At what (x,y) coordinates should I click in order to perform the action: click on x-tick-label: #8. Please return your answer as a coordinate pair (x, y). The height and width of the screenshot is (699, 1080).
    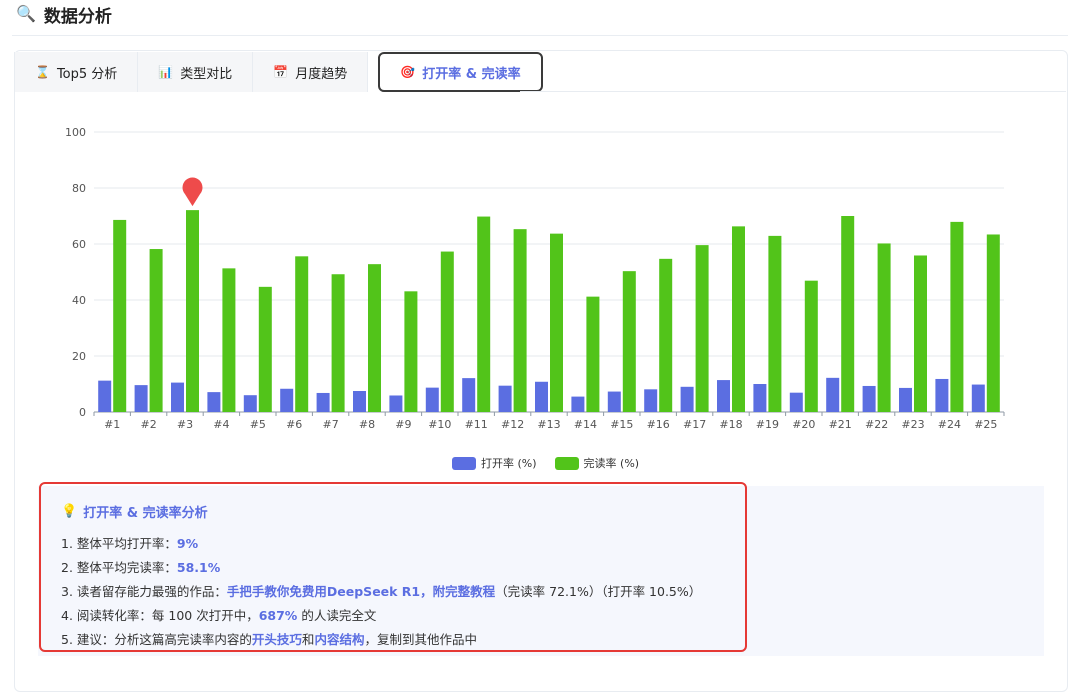
    Looking at the image, I should click on (367, 424).